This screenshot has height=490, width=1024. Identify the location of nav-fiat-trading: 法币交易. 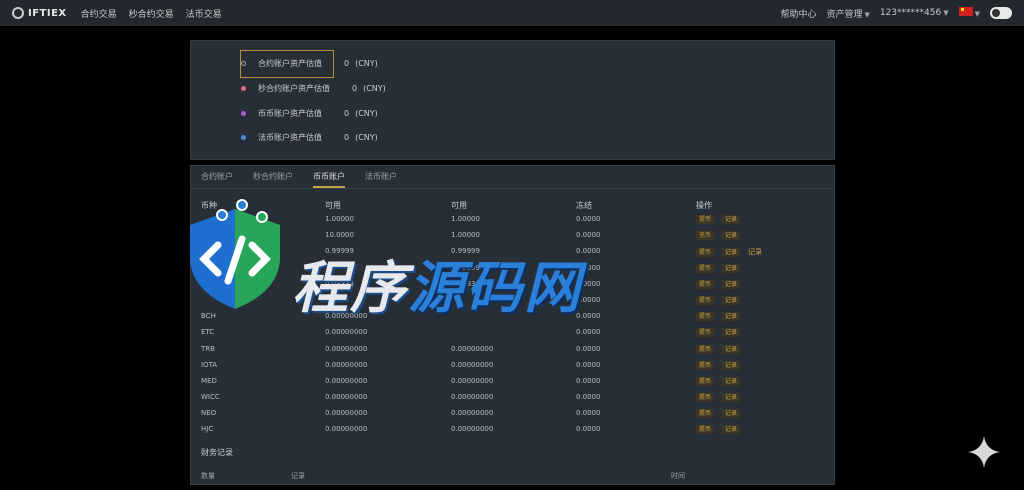
(204, 13).